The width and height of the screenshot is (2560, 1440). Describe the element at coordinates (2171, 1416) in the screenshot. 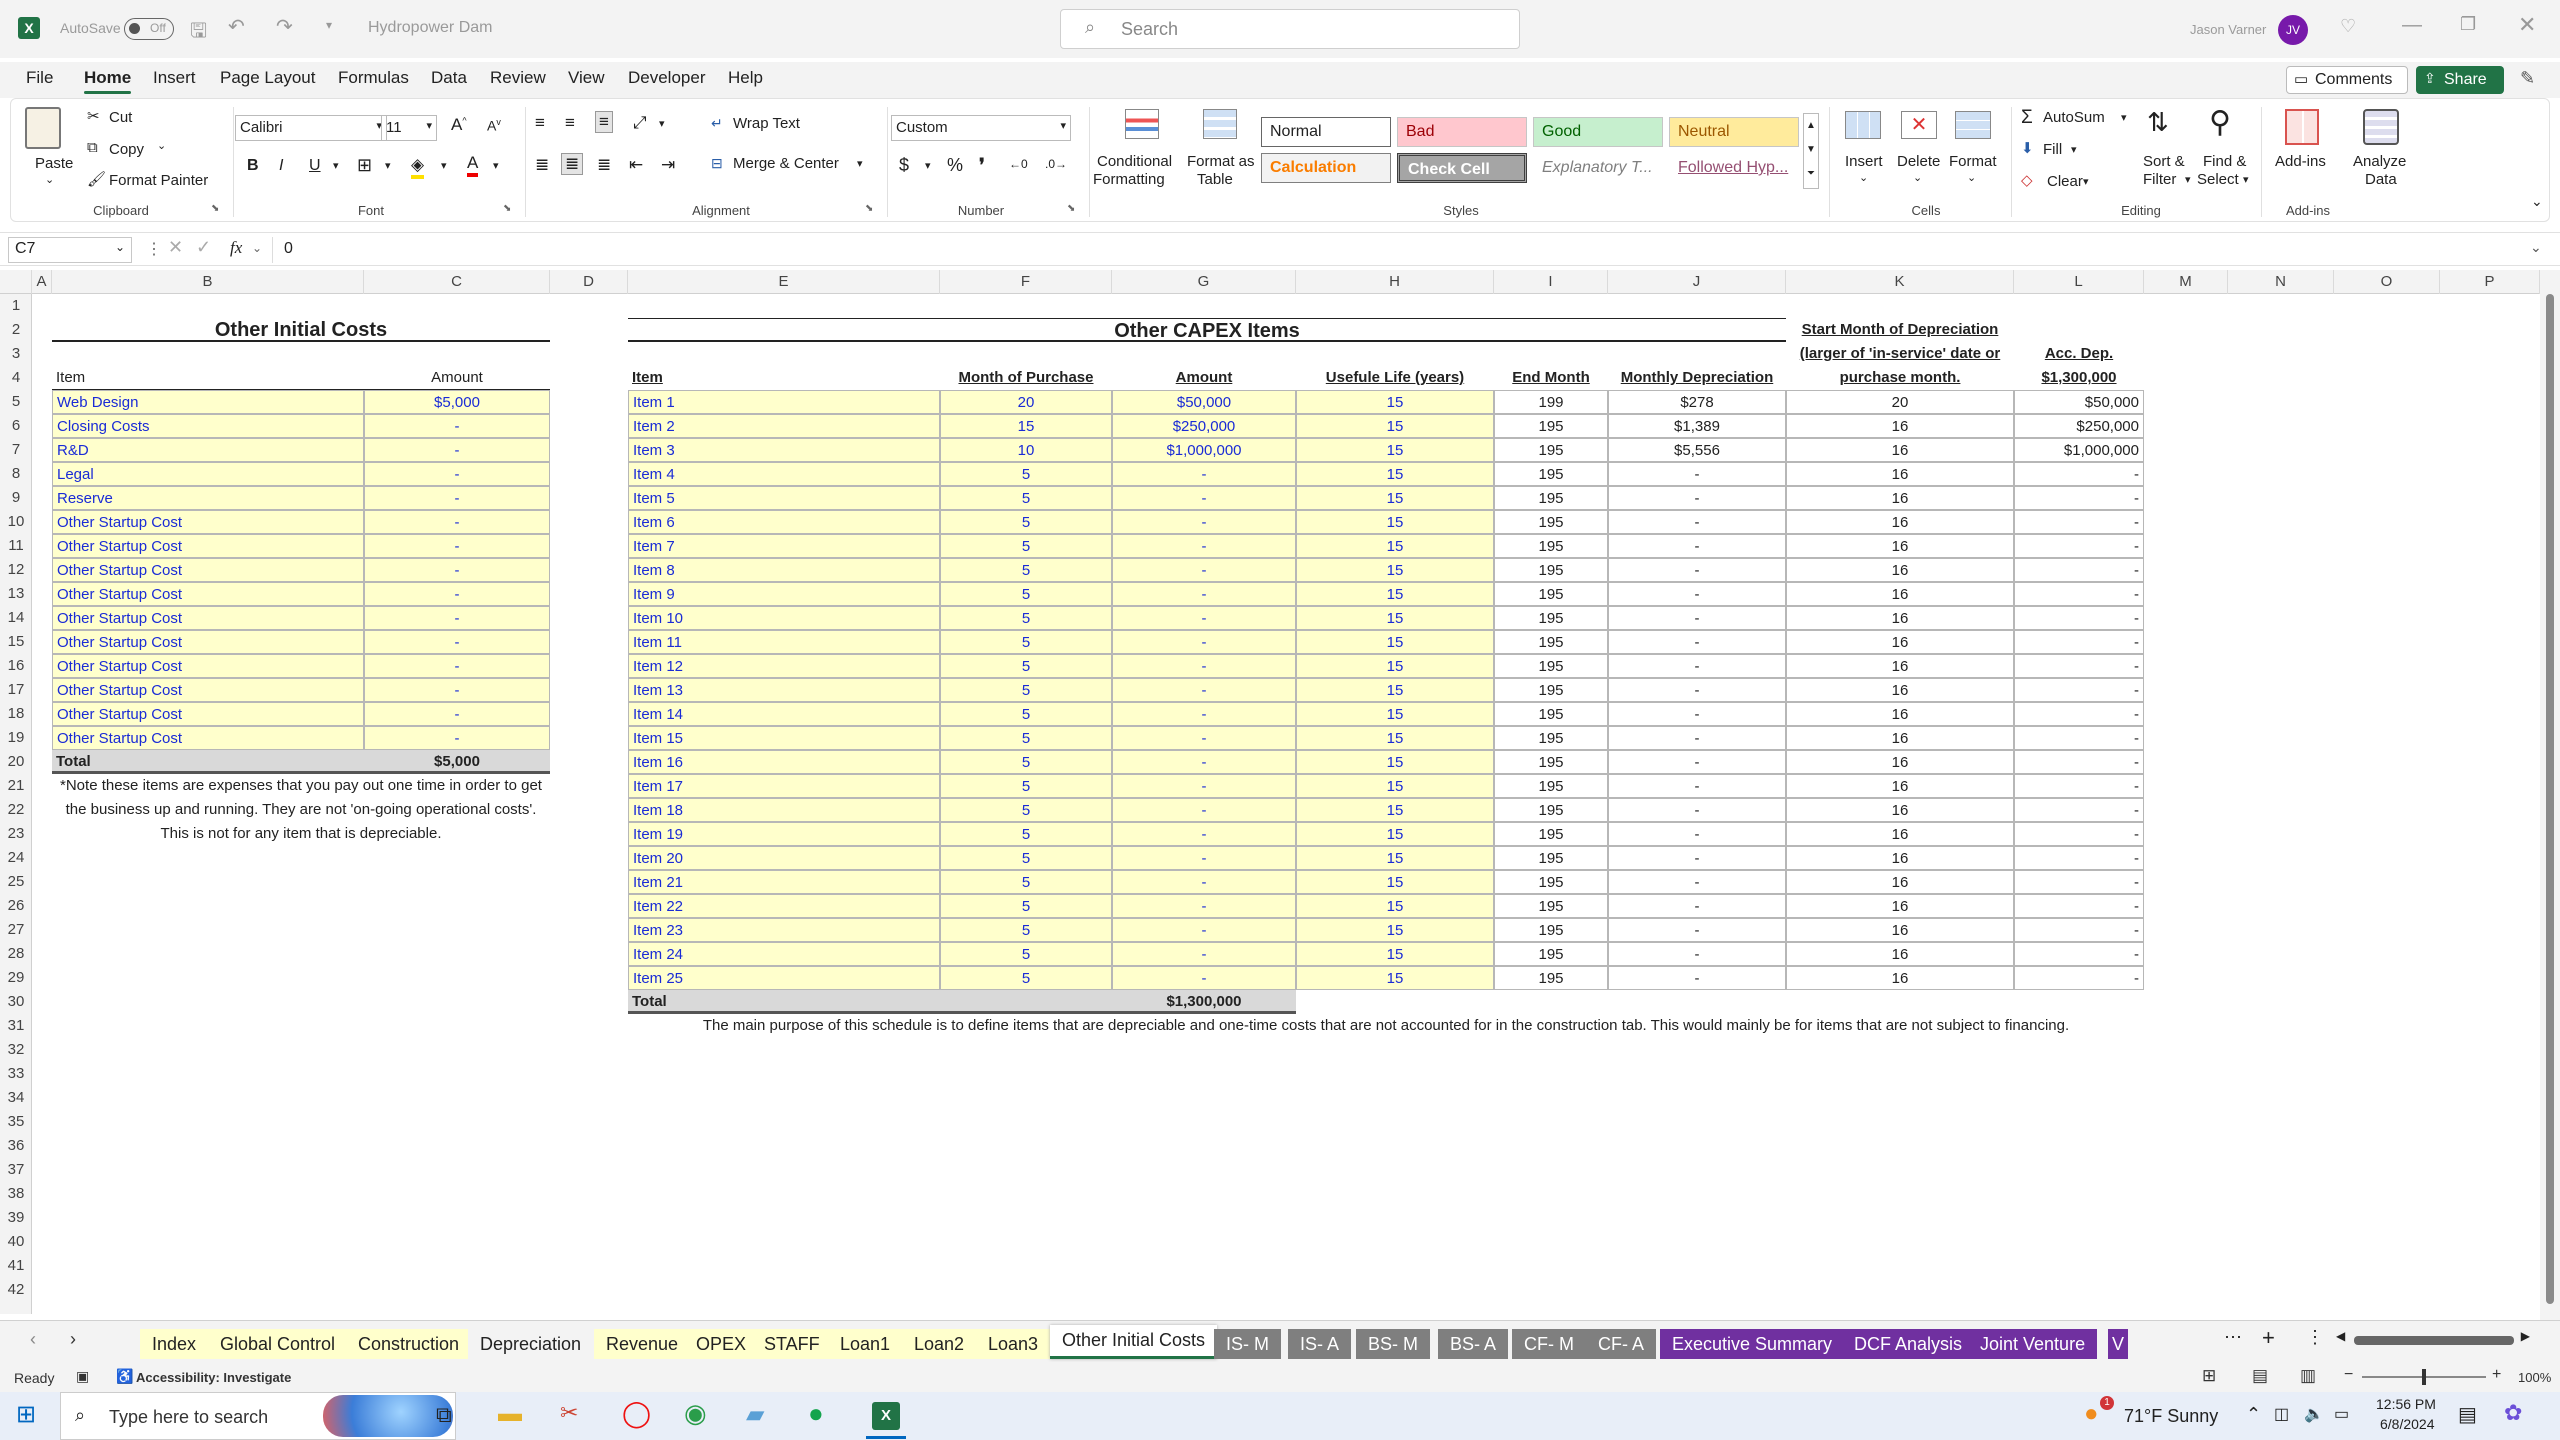

I see `weather-text: 71°F Sunny` at that location.